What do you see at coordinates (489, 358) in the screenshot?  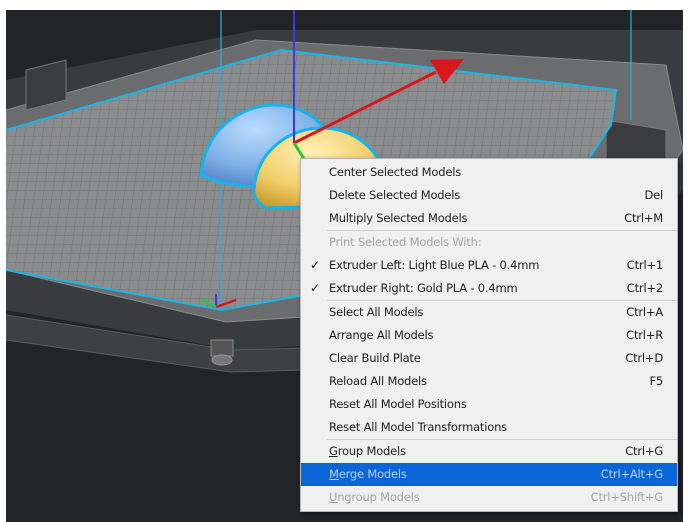 I see `menu-item-clear-build-plate: Clear Build Plate Ctrl+D` at bounding box center [489, 358].